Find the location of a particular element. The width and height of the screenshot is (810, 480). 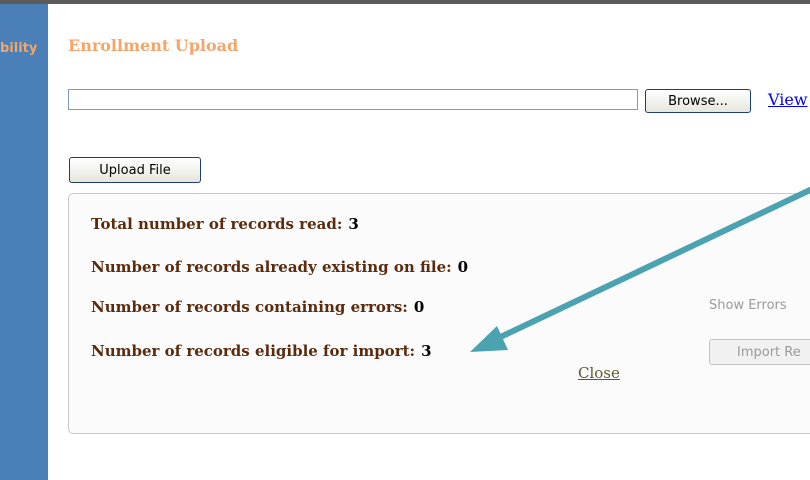

arrow-shaft is located at coordinates (648, 266).